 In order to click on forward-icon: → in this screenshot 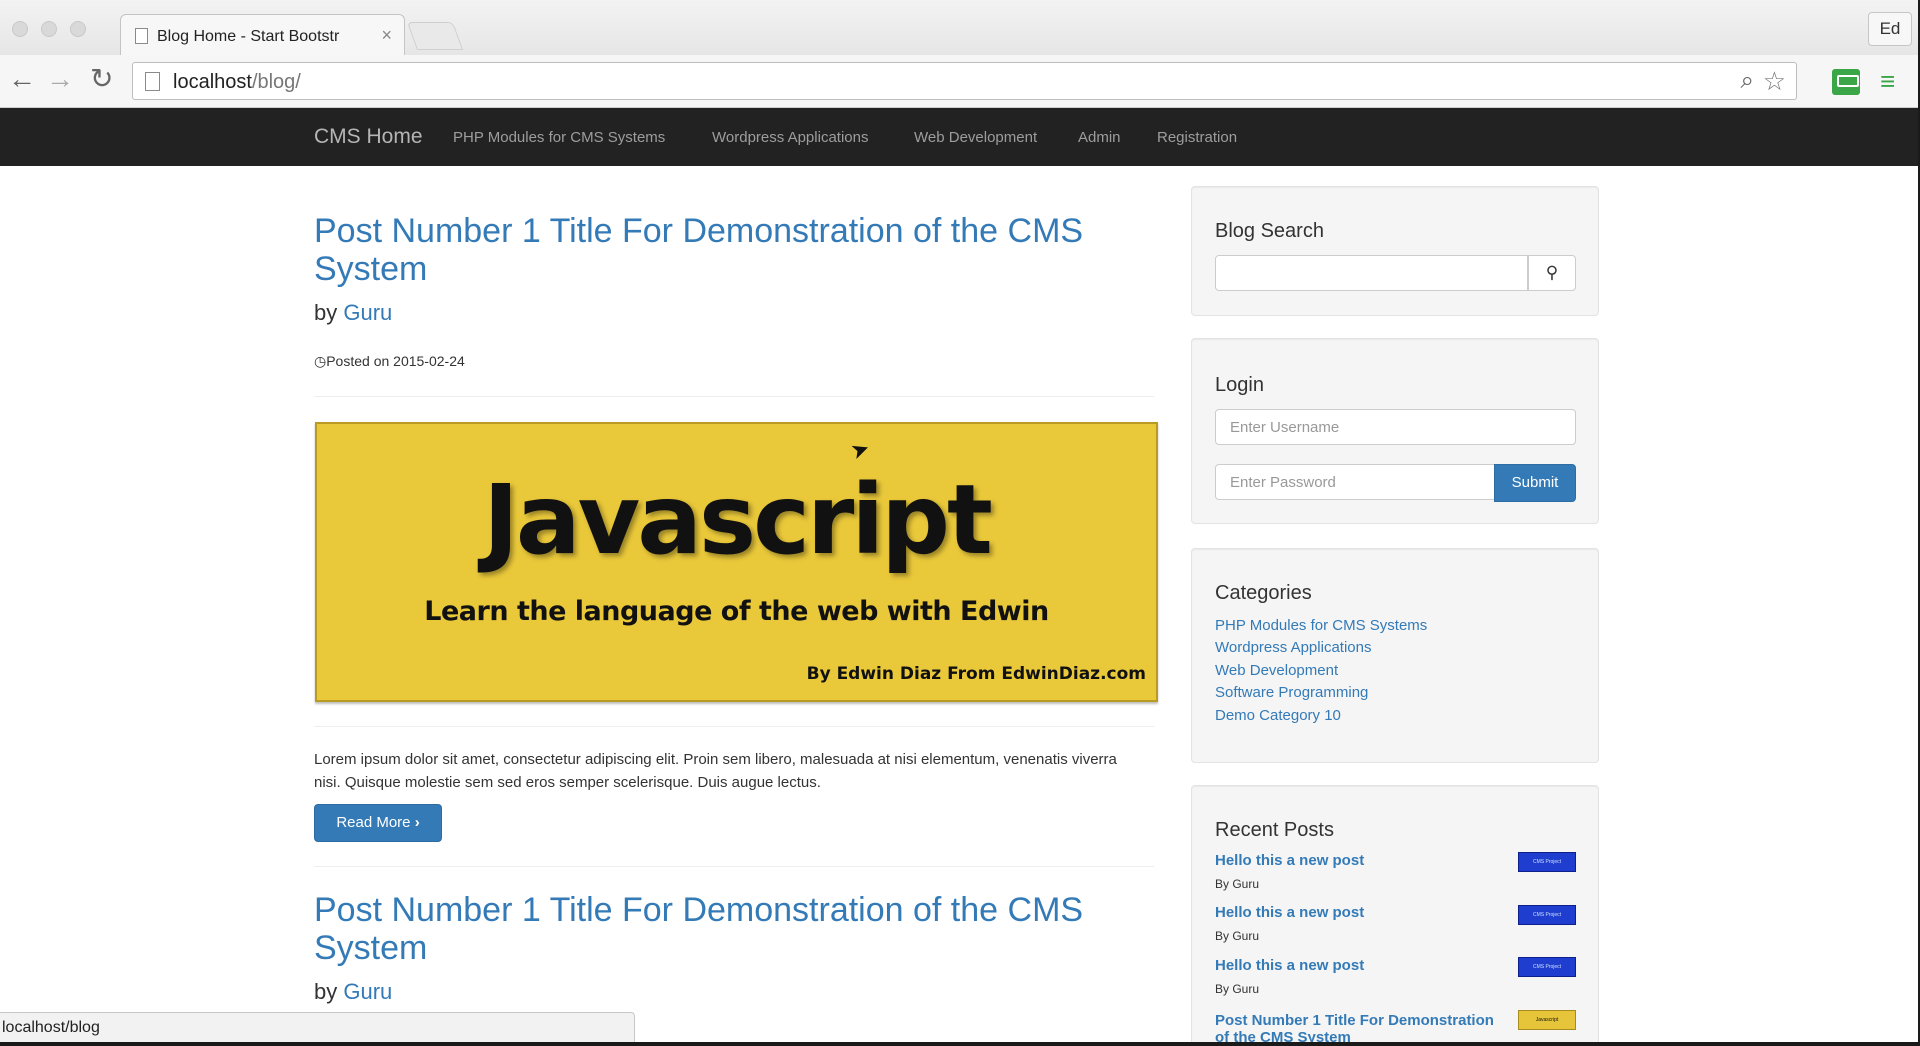, I will do `click(60, 79)`.